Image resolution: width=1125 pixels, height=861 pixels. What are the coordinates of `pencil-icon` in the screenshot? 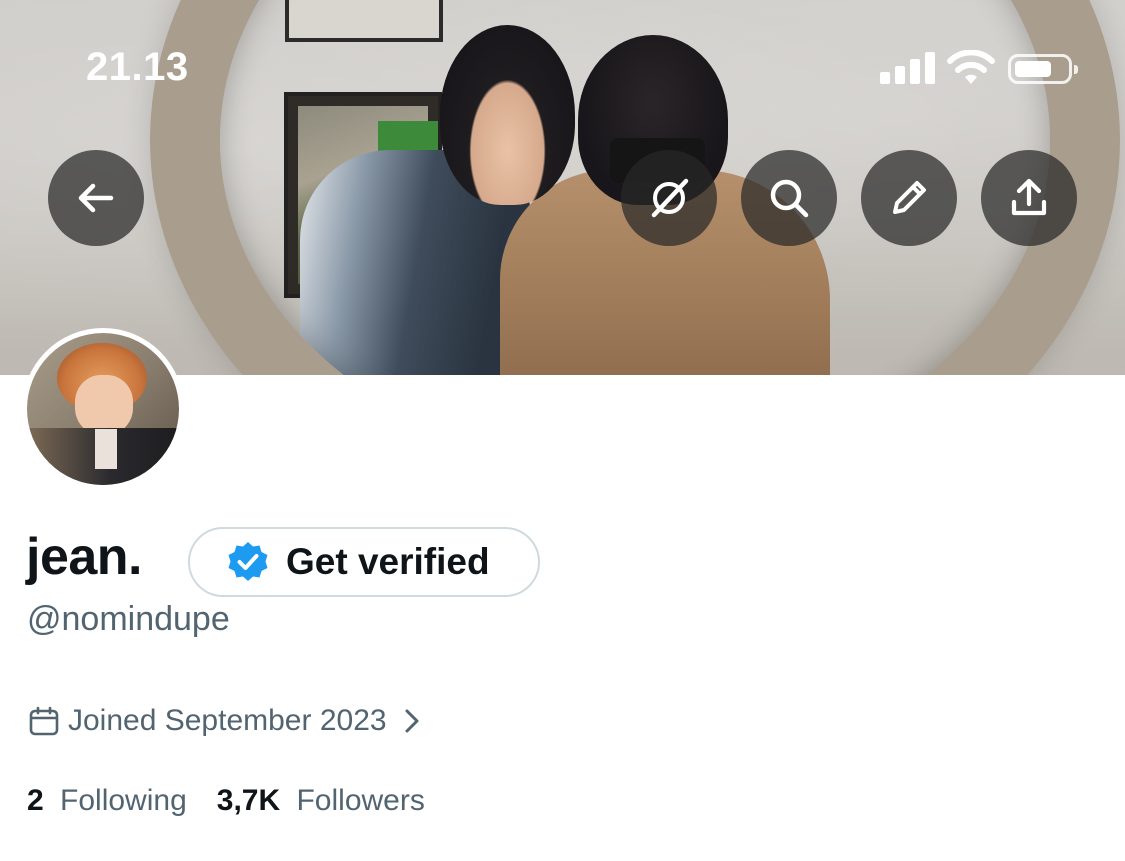 It's located at (909, 197).